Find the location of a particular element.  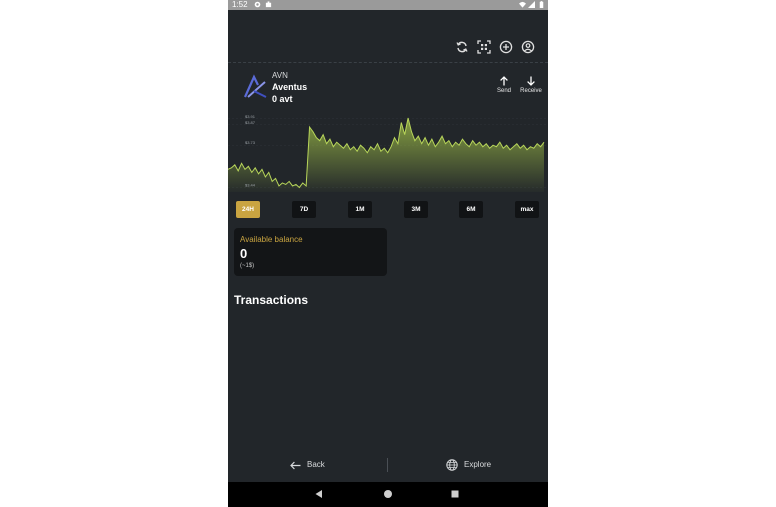

qr-scan-icon is located at coordinates (484, 47).